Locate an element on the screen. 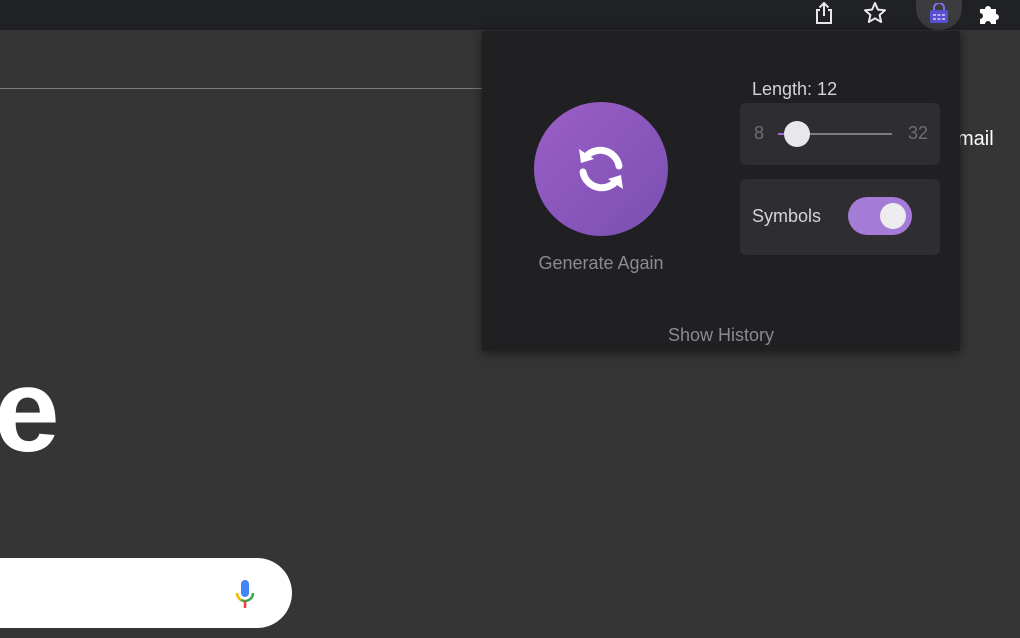 The height and width of the screenshot is (638, 1020). refresh-icon is located at coordinates (601, 169).